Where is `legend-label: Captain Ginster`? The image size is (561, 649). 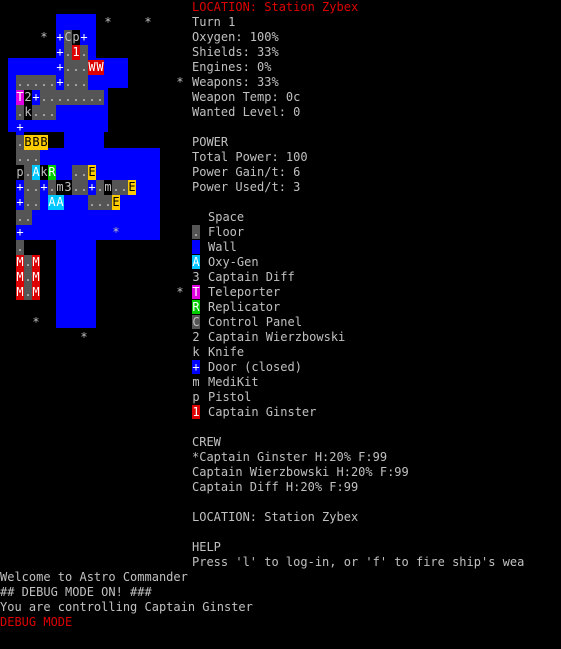
legend-label: Captain Ginster is located at coordinates (262, 412).